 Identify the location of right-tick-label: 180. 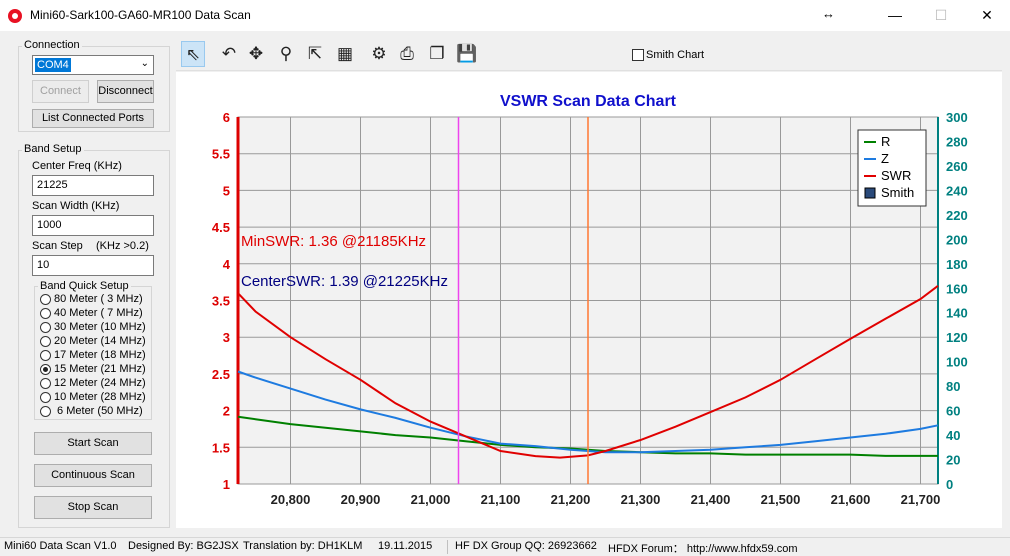
(957, 264).